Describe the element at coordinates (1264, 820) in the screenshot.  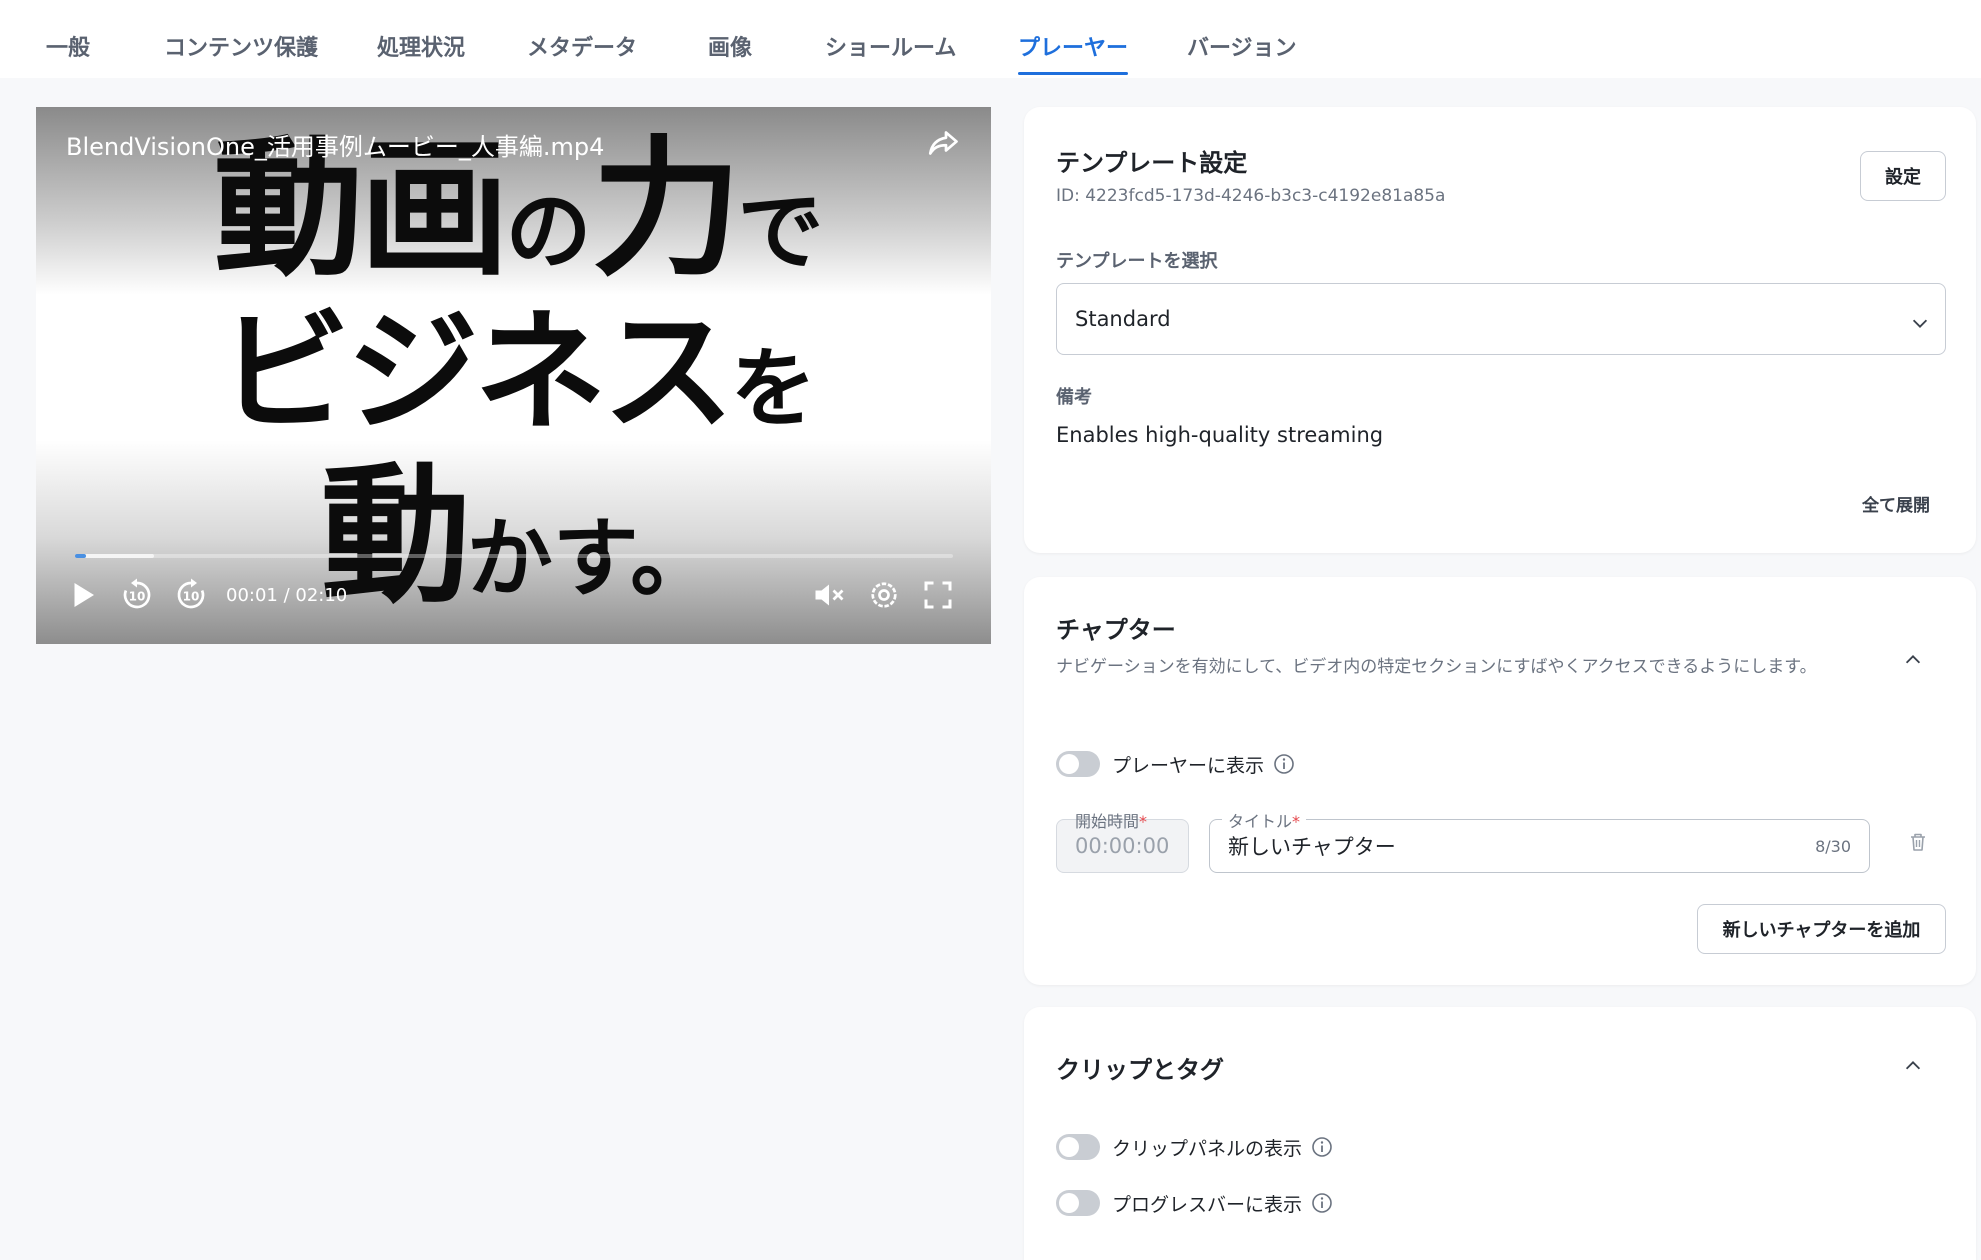
I see `chapter-title-label: タイトル*` at that location.